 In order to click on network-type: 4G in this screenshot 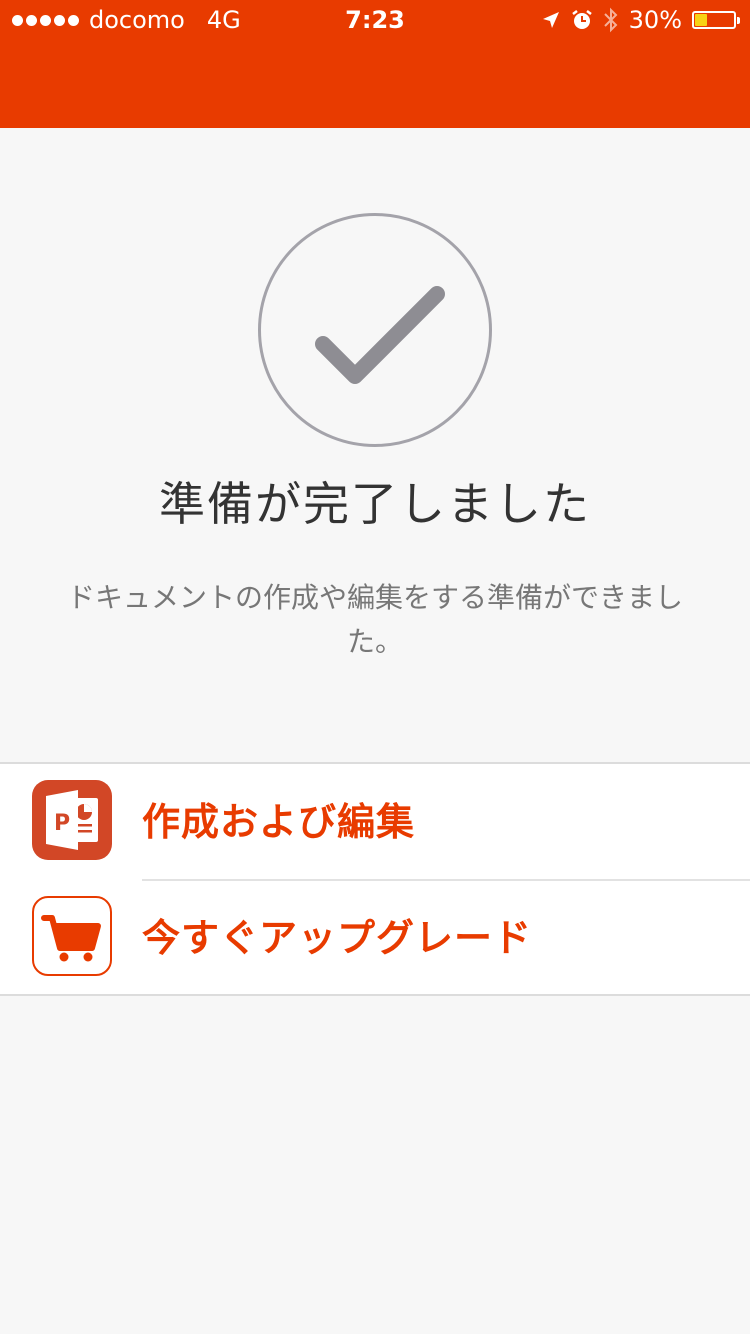, I will do `click(223, 20)`.